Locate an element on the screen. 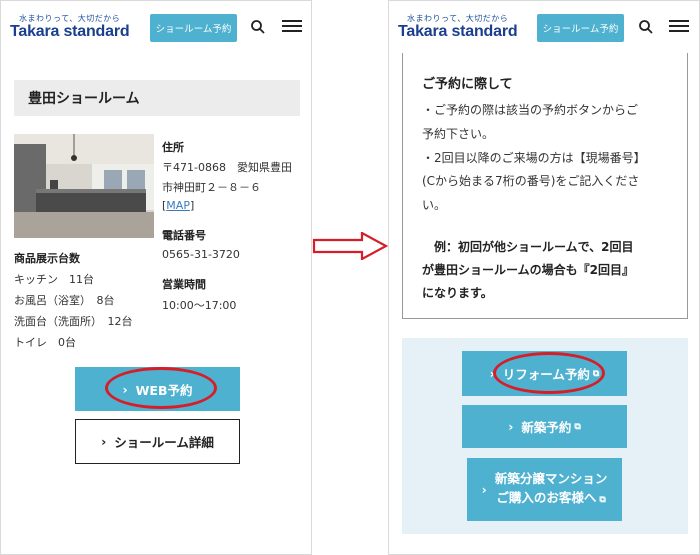  example-line: になります。 is located at coordinates (457, 293).